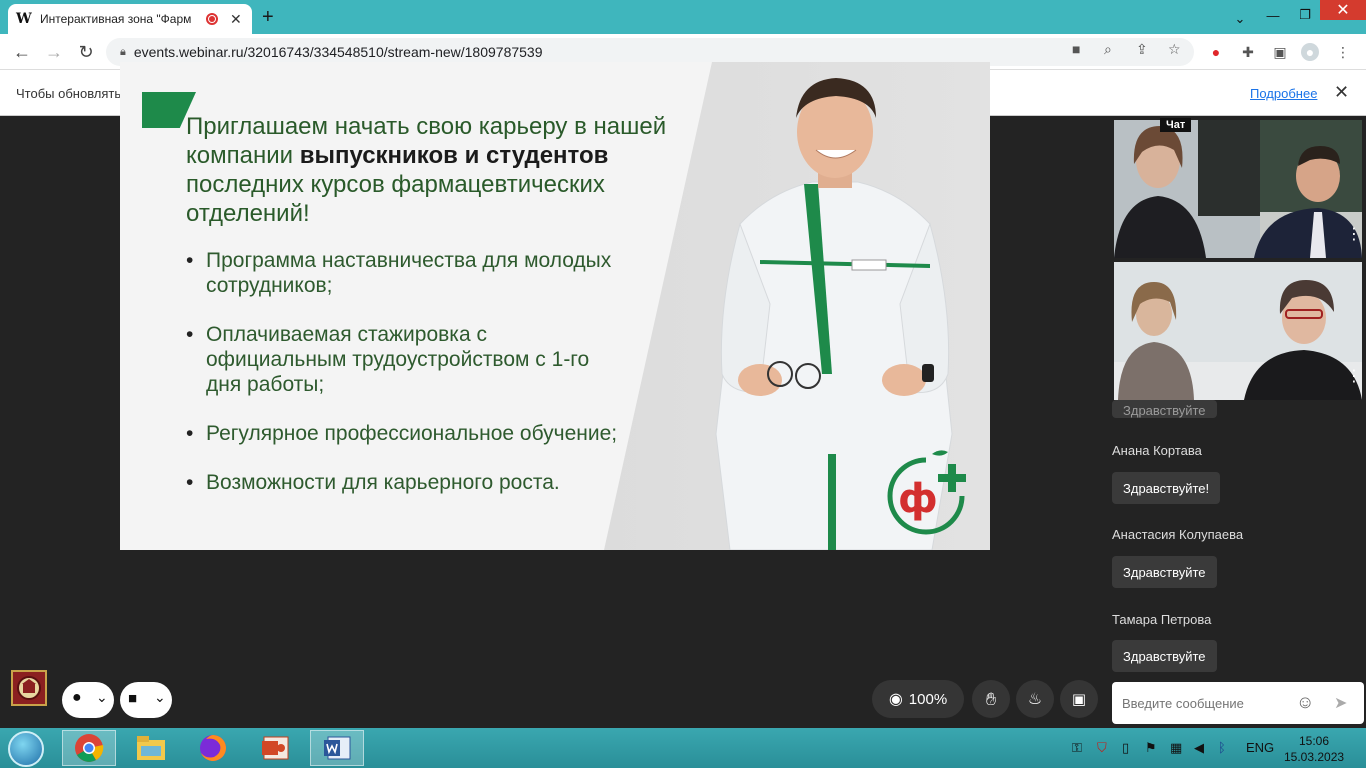  I want to click on tray-volume-icon: ◀, so click(1199, 748).